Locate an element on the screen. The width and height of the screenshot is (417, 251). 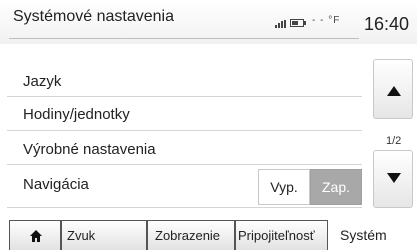
page-indicator: 1/2 is located at coordinates (394, 141).